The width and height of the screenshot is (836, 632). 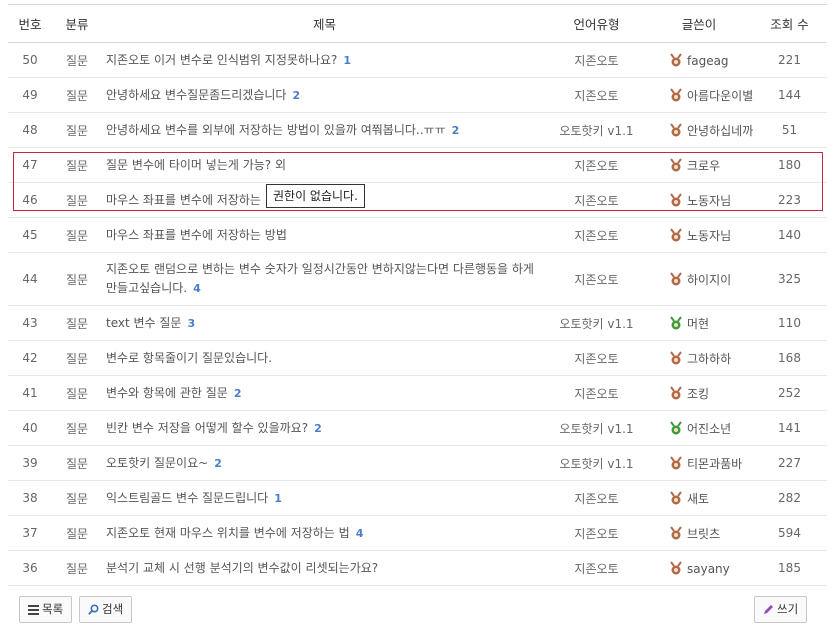 I want to click on post-title-link: 마우스 좌표를 변수에 저장하는 방법, so click(x=196, y=235).